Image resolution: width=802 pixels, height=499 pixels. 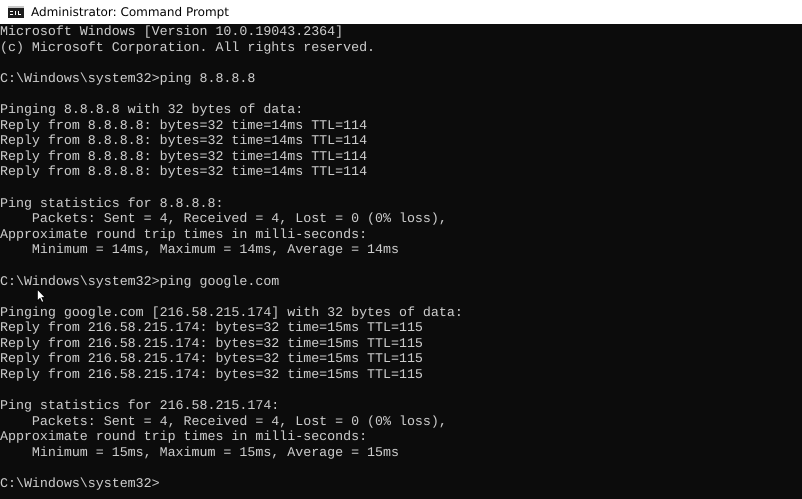 What do you see at coordinates (130, 12) in the screenshot?
I see `window-title: Administrator: Command Prompt` at bounding box center [130, 12].